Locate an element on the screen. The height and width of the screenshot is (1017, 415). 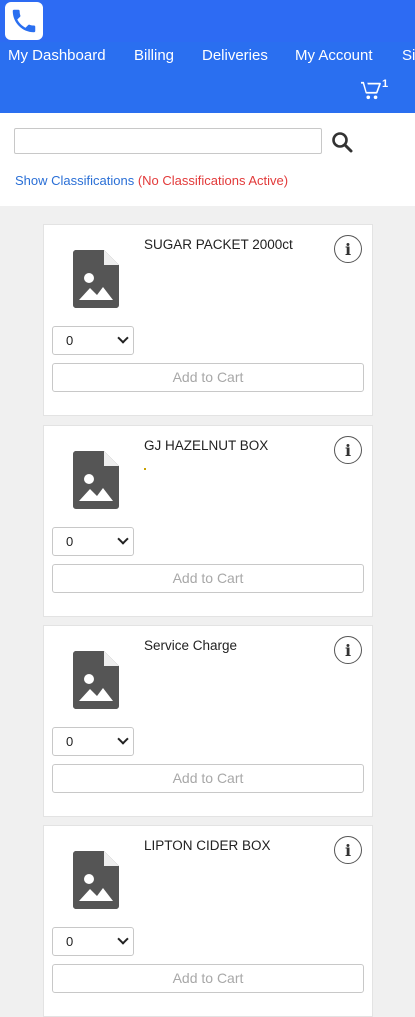
nav-my-account: My Account is located at coordinates (334, 55).